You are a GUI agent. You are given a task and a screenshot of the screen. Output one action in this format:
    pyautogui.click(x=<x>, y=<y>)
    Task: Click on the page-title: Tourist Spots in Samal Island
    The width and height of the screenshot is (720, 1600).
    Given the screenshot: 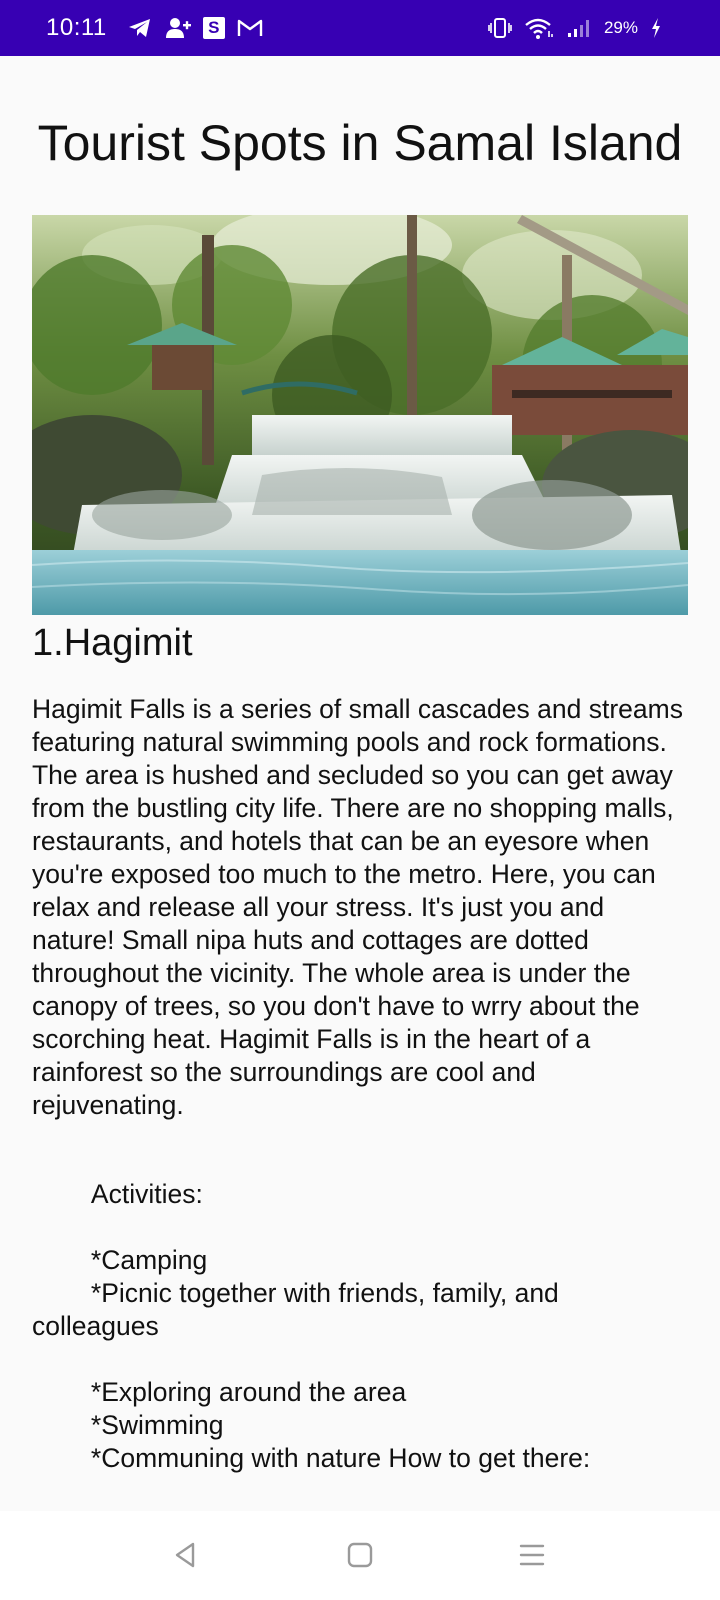 What is the action you would take?
    pyautogui.click(x=360, y=143)
    